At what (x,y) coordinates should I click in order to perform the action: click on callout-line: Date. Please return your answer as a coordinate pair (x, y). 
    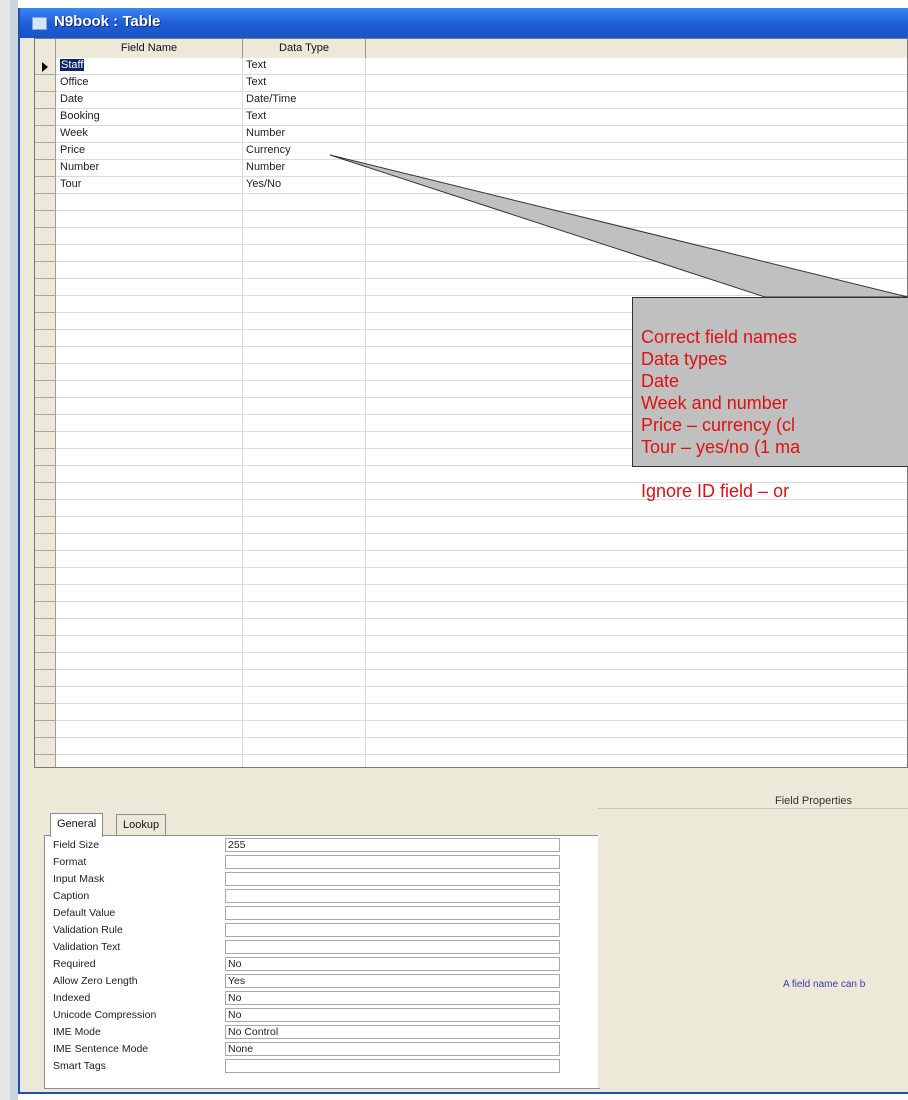
    Looking at the image, I should click on (660, 381).